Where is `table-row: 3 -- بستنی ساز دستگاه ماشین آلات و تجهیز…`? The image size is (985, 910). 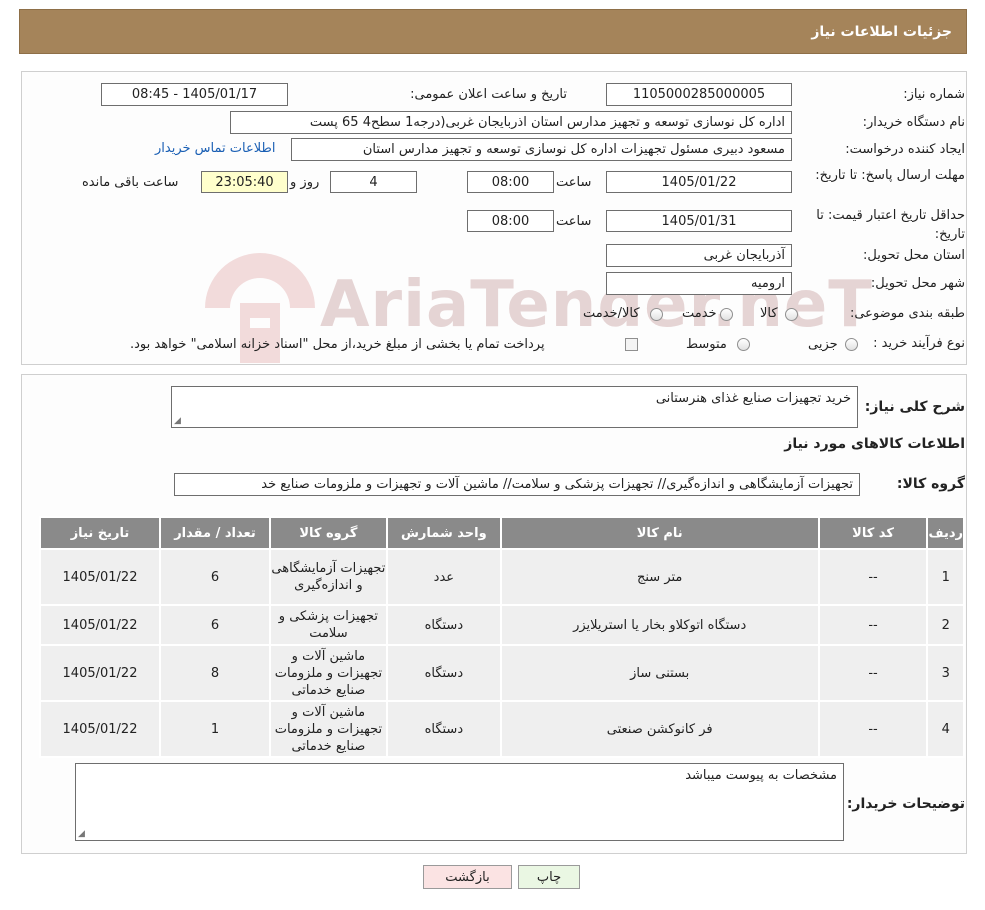 table-row: 3 -- بستنی ساز دستگاه ماشین آلات و تجهیز… is located at coordinates (502, 673).